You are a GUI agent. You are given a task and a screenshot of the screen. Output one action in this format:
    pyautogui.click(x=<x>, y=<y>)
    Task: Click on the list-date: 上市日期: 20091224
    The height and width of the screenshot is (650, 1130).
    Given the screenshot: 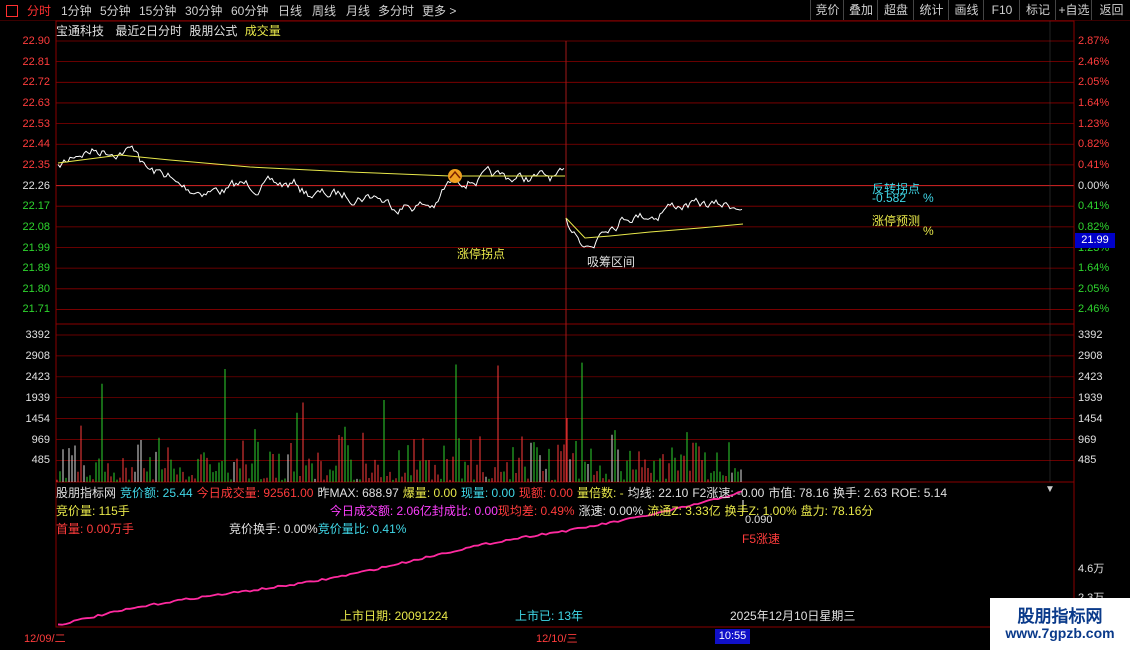 What is the action you would take?
    pyautogui.click(x=394, y=616)
    